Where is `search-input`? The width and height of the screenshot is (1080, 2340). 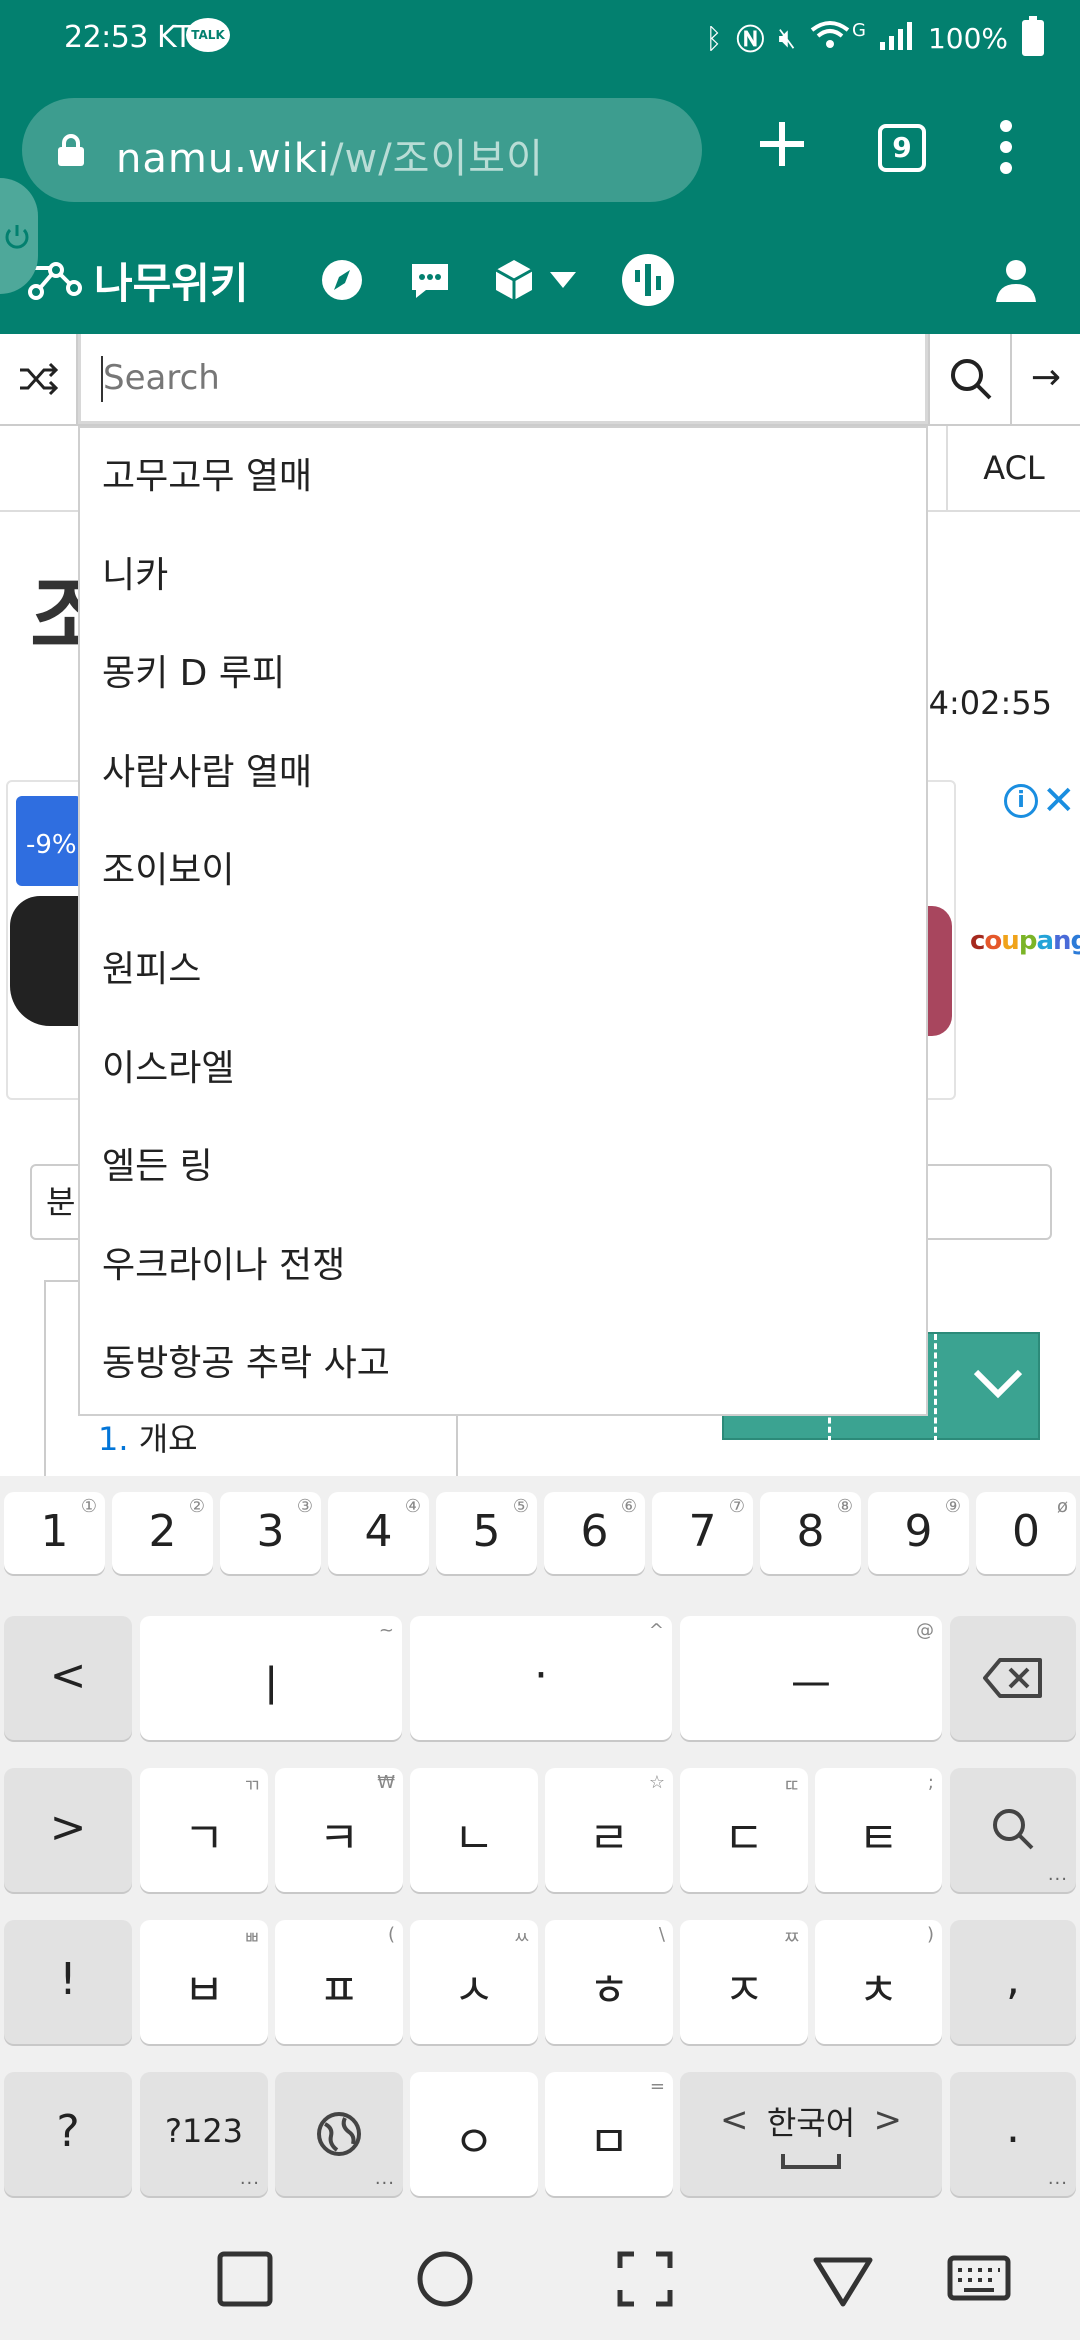
search-input is located at coordinates (503, 379).